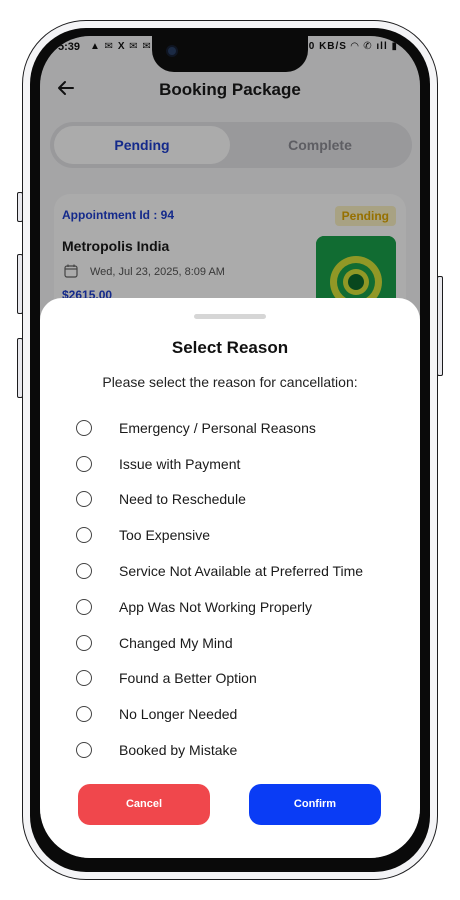 The image size is (460, 900). I want to click on reason-option: Booked by Mistake, so click(236, 750).